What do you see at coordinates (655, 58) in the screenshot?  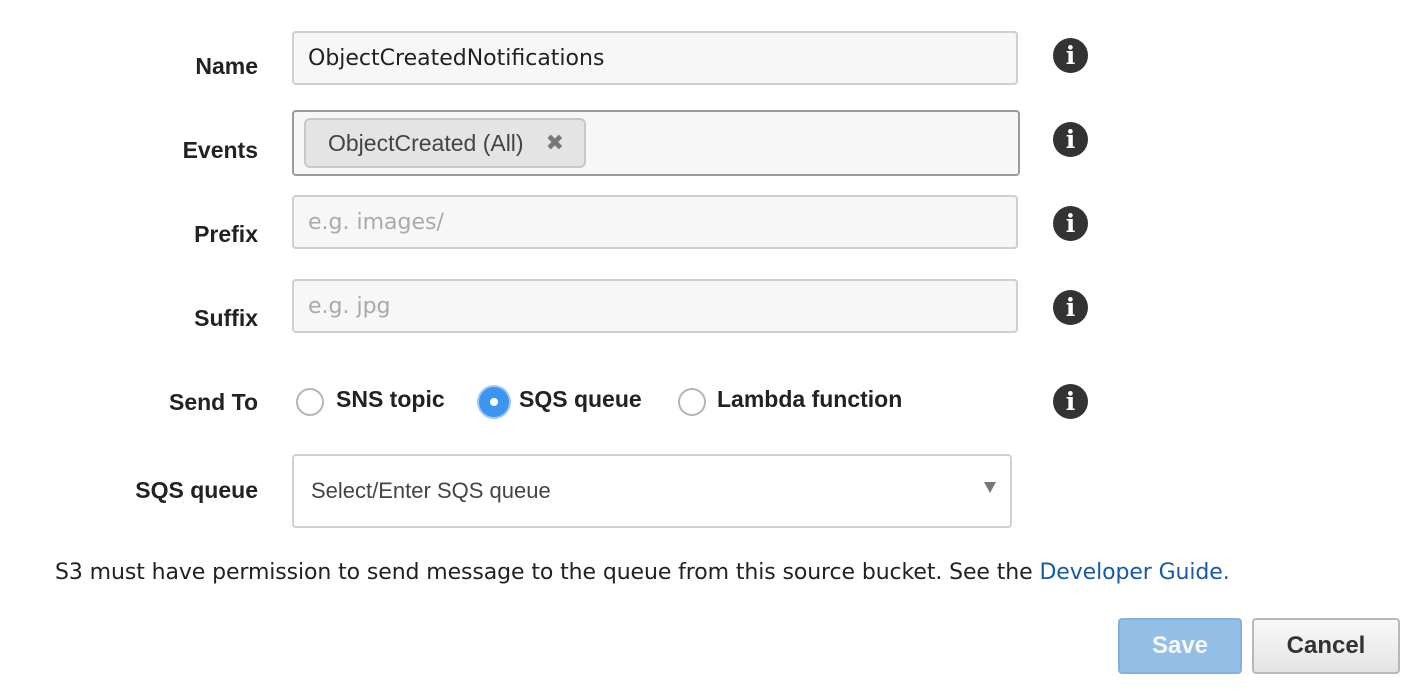 I see `name-input` at bounding box center [655, 58].